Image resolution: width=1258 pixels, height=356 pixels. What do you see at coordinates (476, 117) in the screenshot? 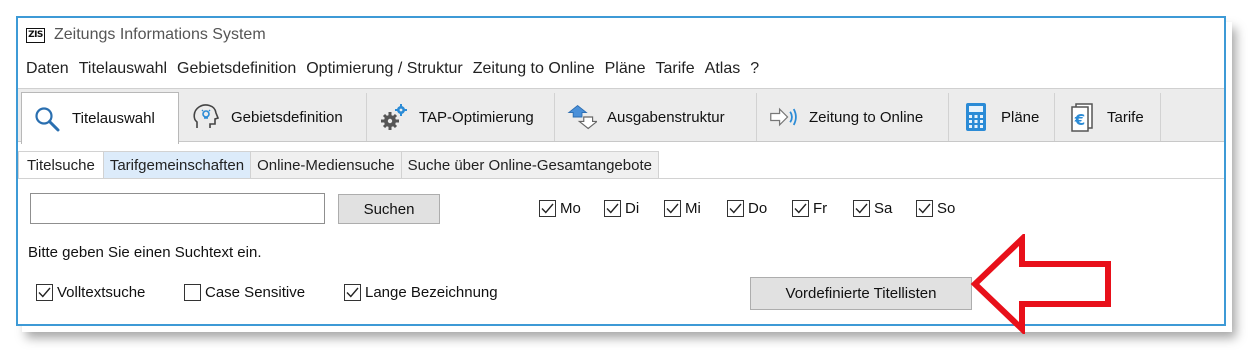
I see `tab-label: TAP-Optimierung` at bounding box center [476, 117].